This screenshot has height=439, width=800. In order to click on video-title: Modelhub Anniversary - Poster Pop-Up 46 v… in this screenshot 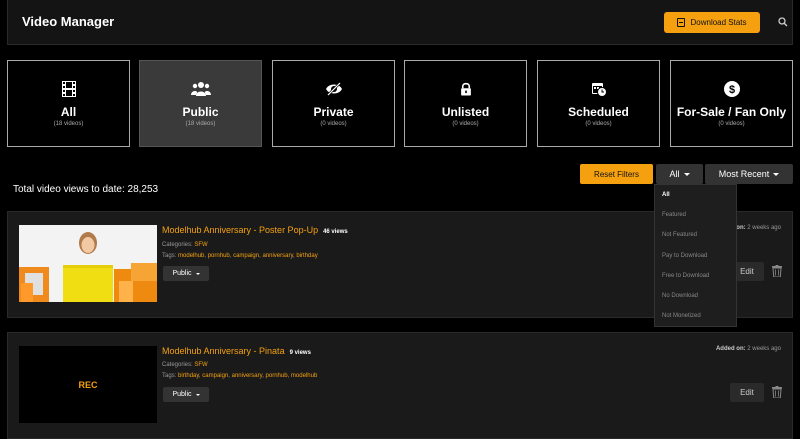, I will do `click(255, 230)`.